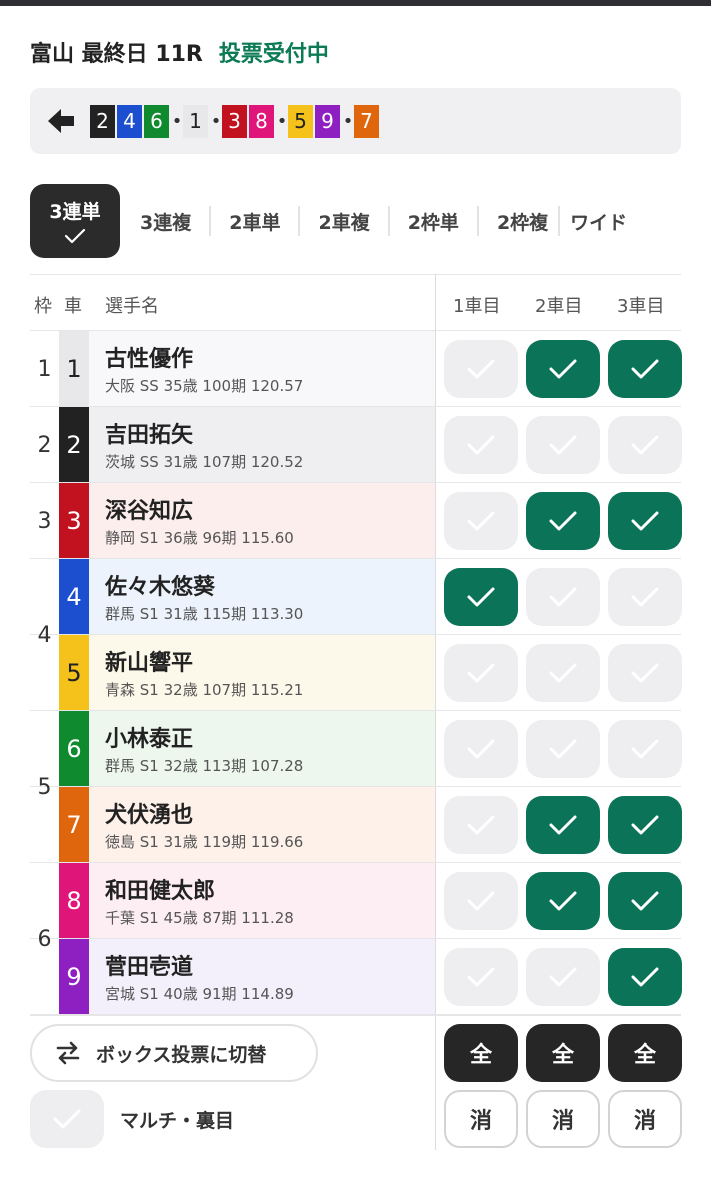  What do you see at coordinates (75, 211) in the screenshot?
I see `tab-label: 3連単` at bounding box center [75, 211].